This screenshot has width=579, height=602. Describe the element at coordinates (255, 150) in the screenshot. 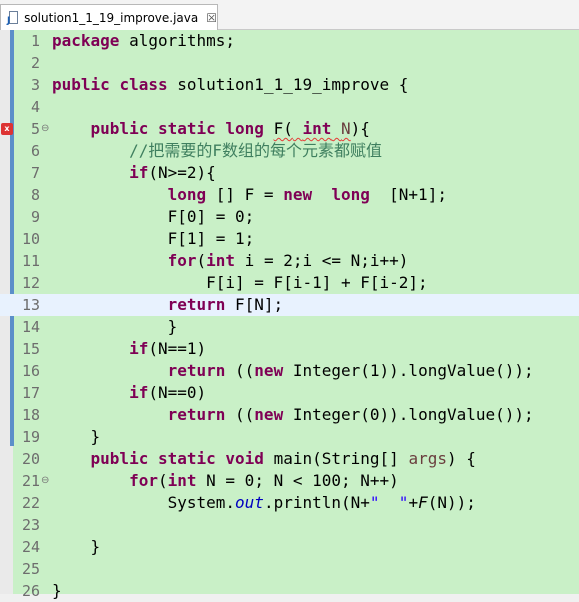

I see `code-line-6: //把需要的F数组的每个元素都赋值` at that location.